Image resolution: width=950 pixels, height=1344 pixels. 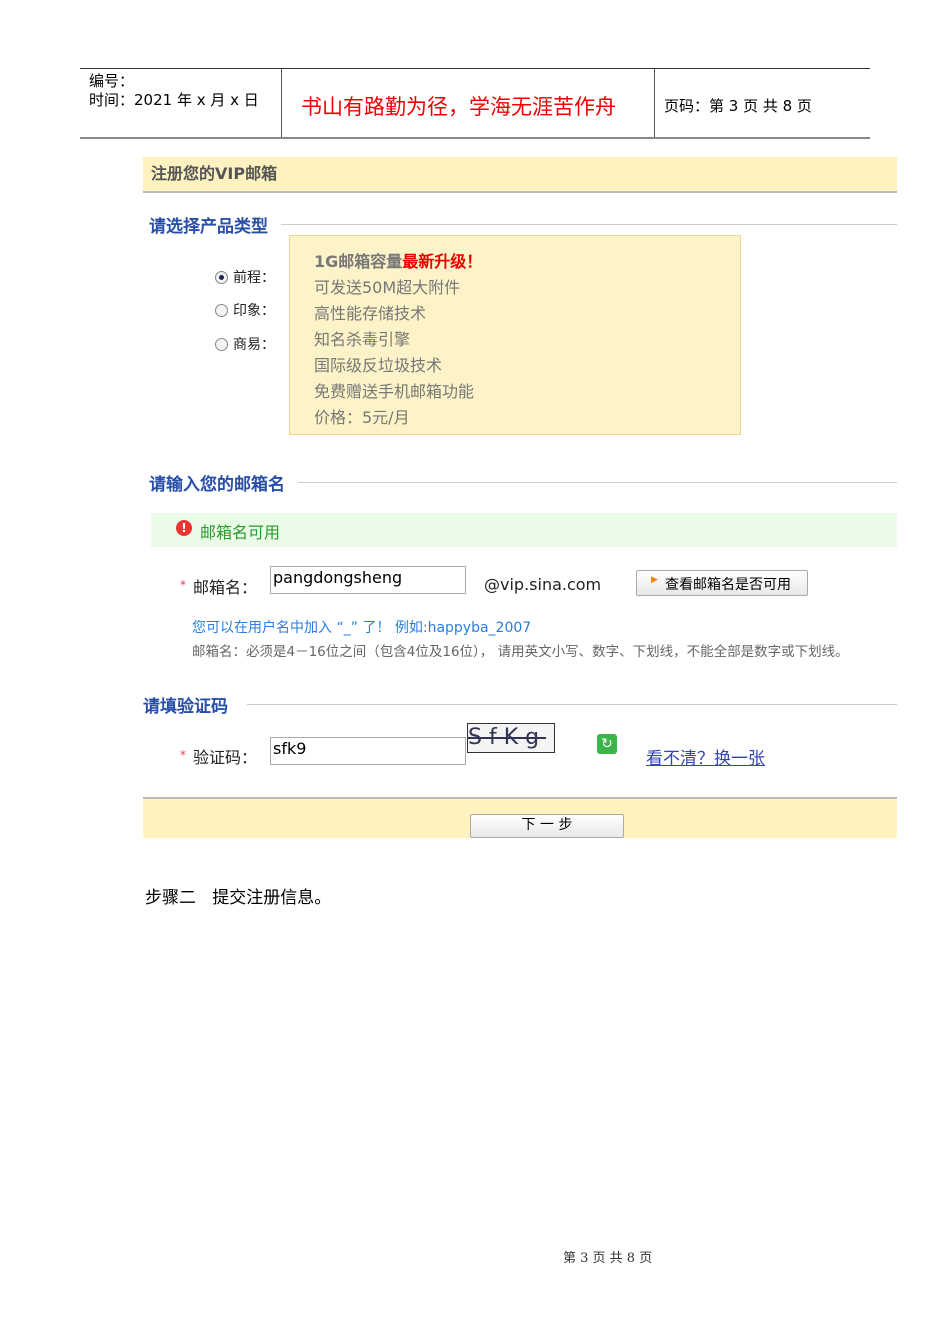 What do you see at coordinates (368, 751) in the screenshot?
I see `captcha-input: sfk9` at bounding box center [368, 751].